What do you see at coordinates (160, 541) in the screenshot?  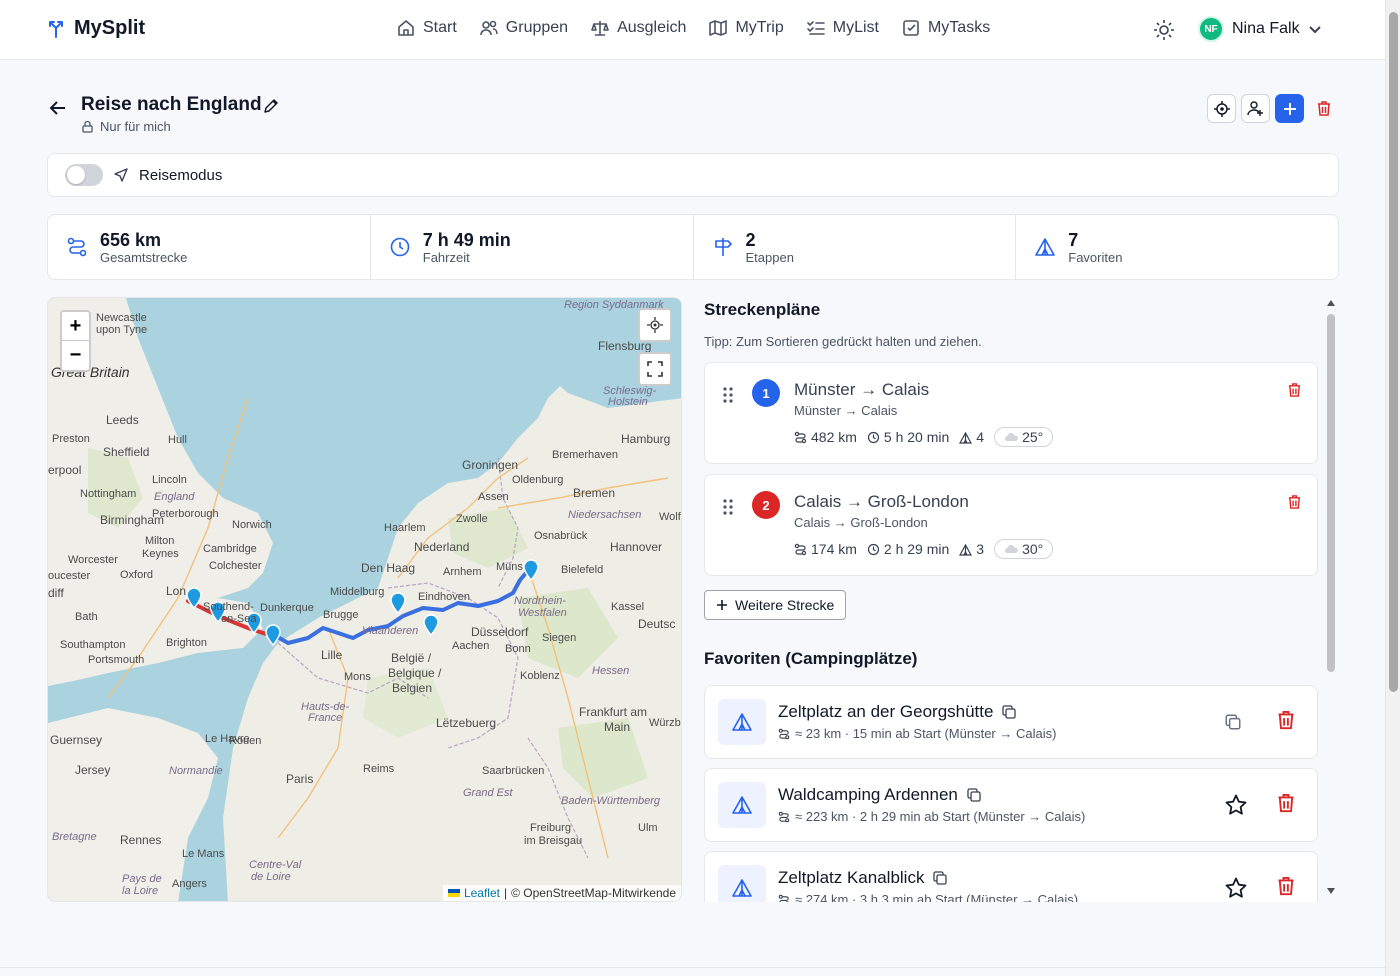 I see `map-label: Milton` at bounding box center [160, 541].